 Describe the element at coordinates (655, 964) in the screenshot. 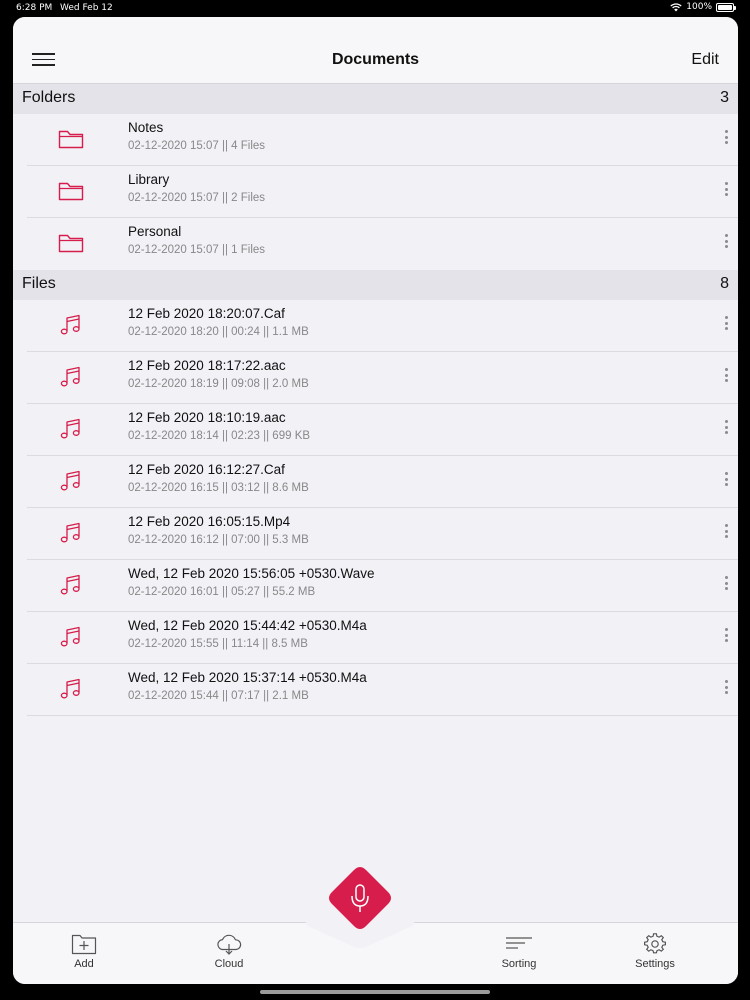

I see `tab-settings-label: Settings` at that location.